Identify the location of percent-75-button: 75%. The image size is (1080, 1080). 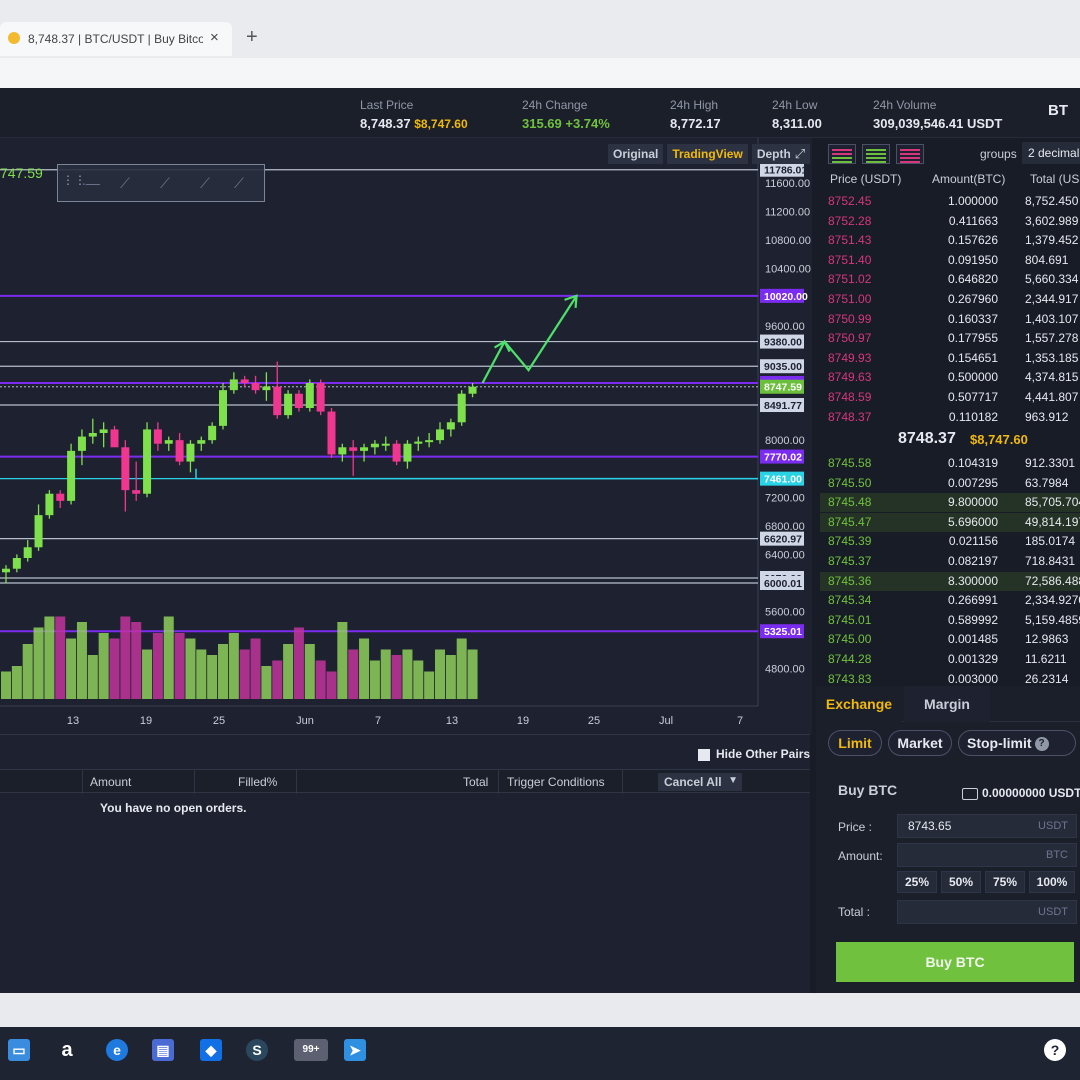
(1005, 882).